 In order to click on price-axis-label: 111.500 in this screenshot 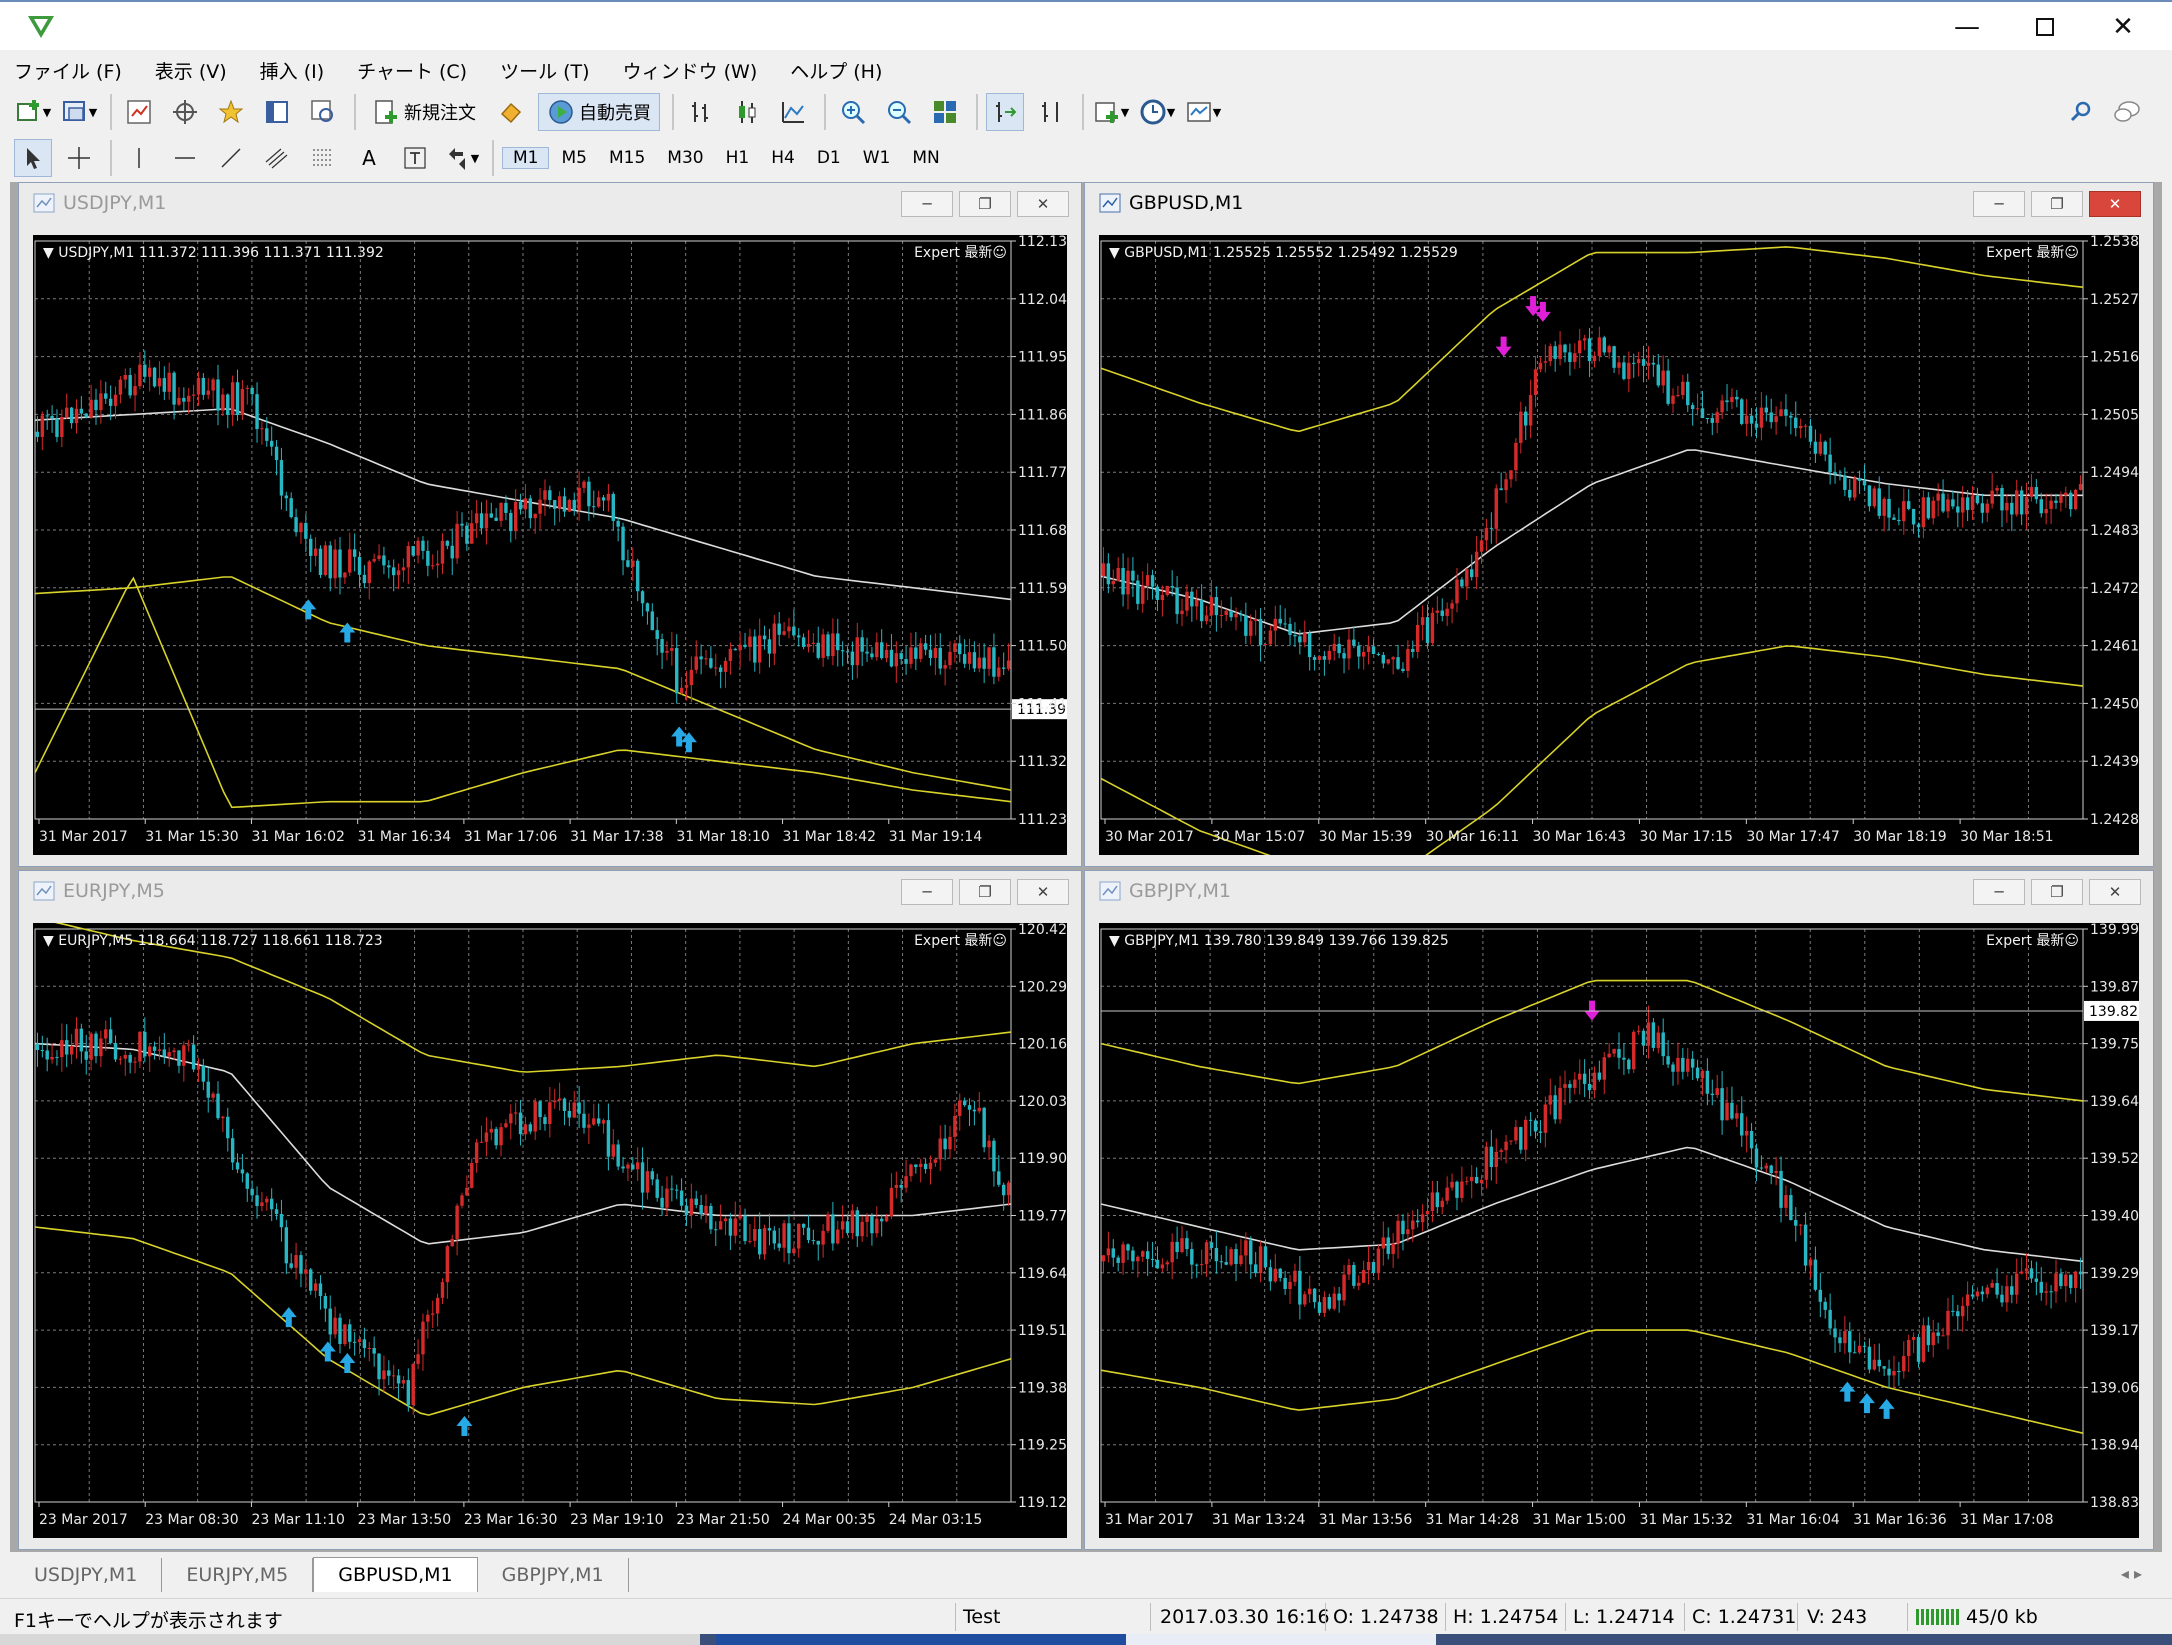, I will do `click(1042, 647)`.